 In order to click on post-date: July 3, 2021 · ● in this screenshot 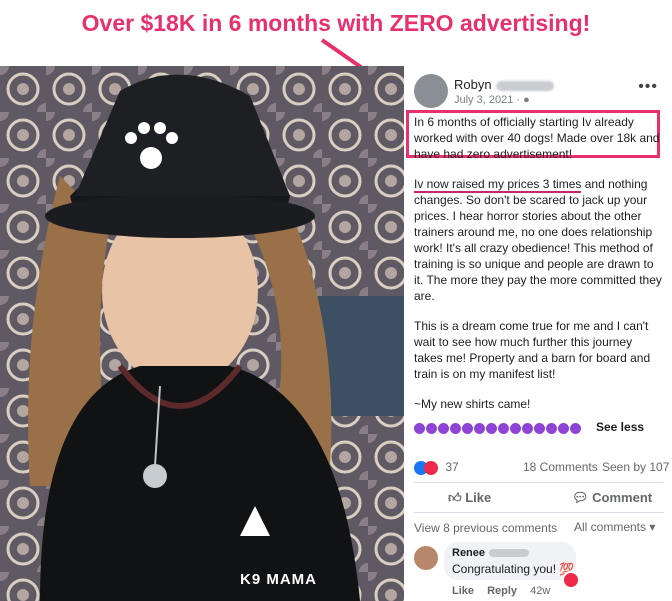, I will do `click(492, 100)`.